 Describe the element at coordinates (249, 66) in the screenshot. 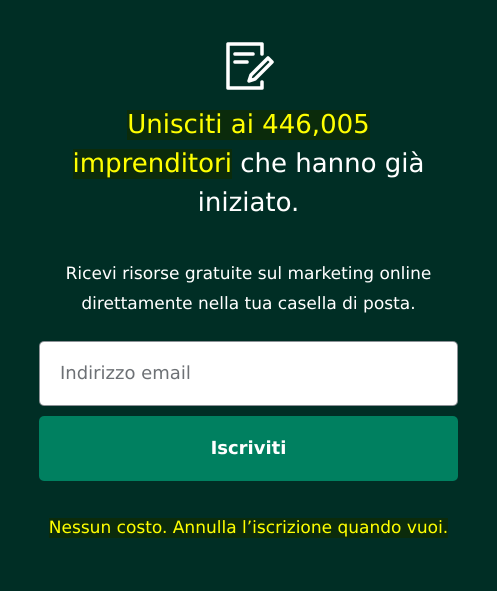

I see `form-edit-icon` at that location.